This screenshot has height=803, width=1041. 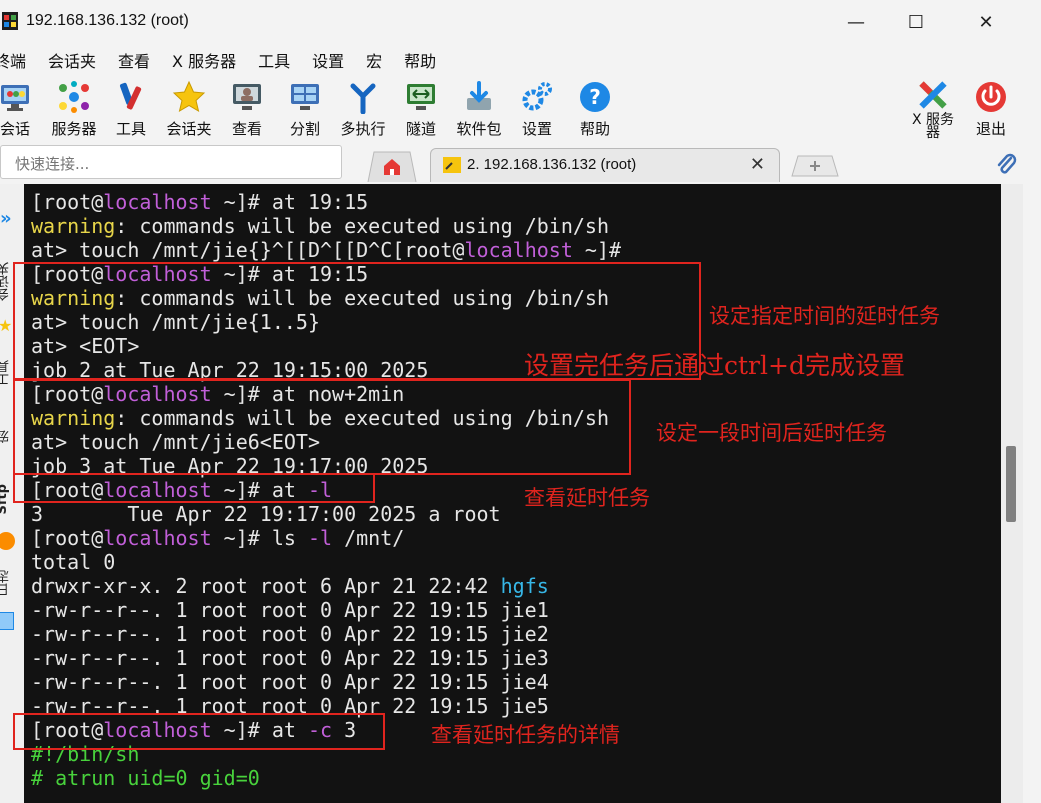 I want to click on tab-close-icon: ✕, so click(x=757, y=164).